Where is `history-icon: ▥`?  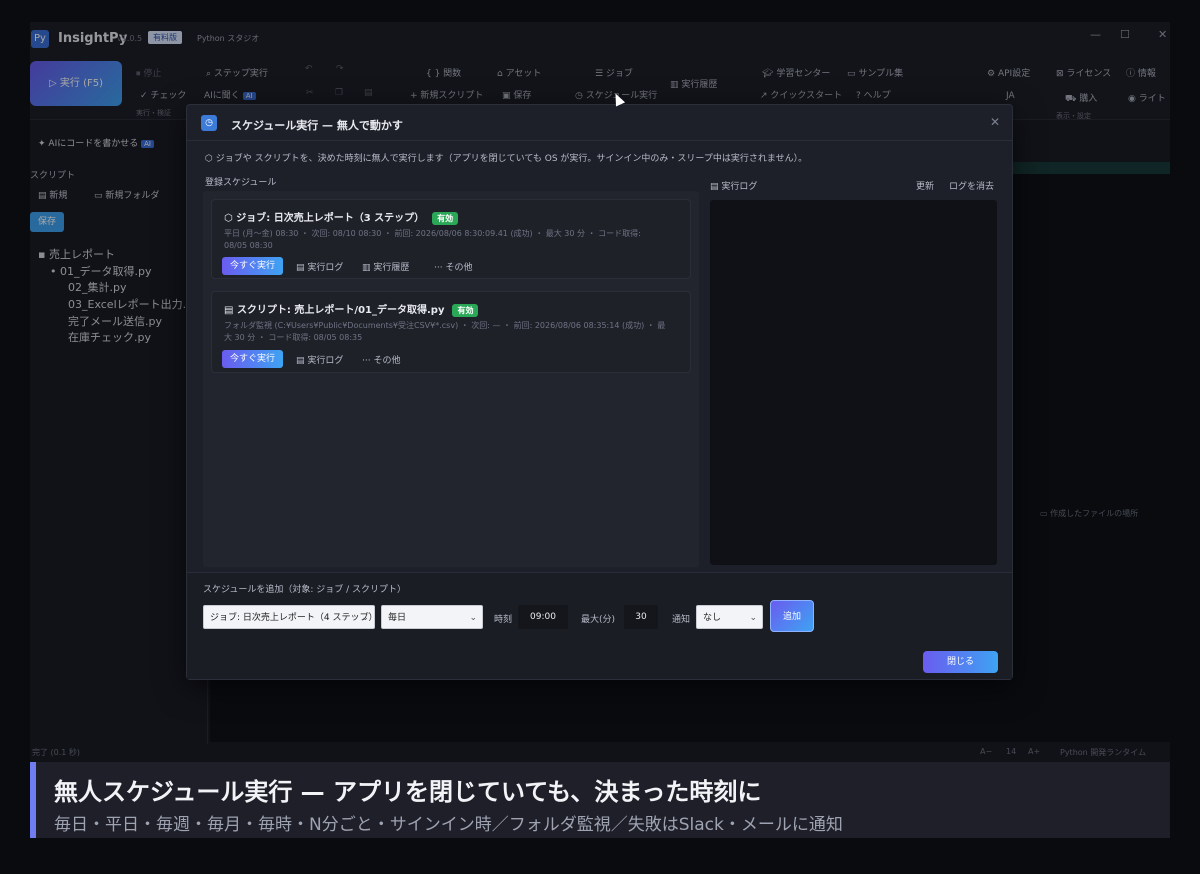
history-icon: ▥ is located at coordinates (366, 268).